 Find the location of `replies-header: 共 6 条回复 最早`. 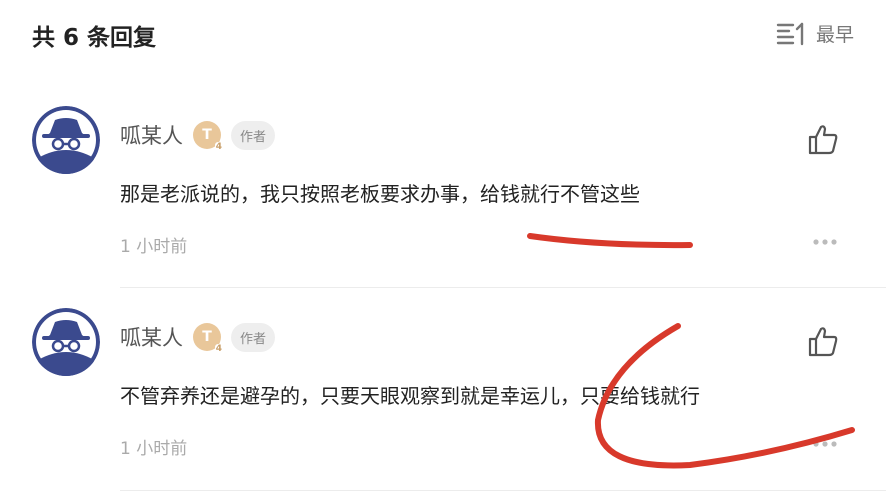

replies-header: 共 6 条回复 最早 is located at coordinates (443, 36).